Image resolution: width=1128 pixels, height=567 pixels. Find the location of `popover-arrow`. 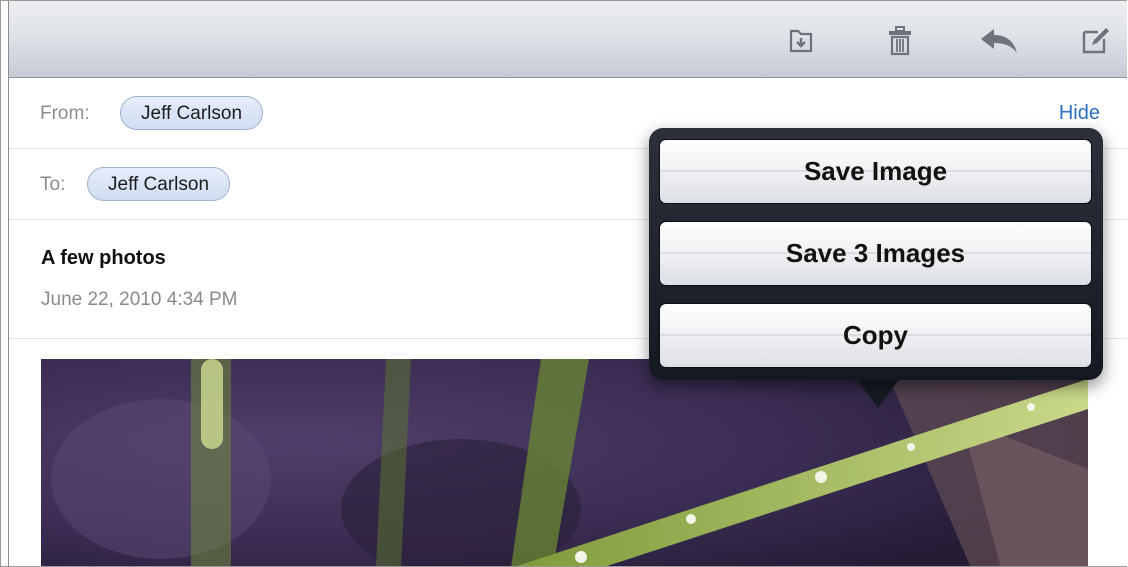

popover-arrow is located at coordinates (878, 393).